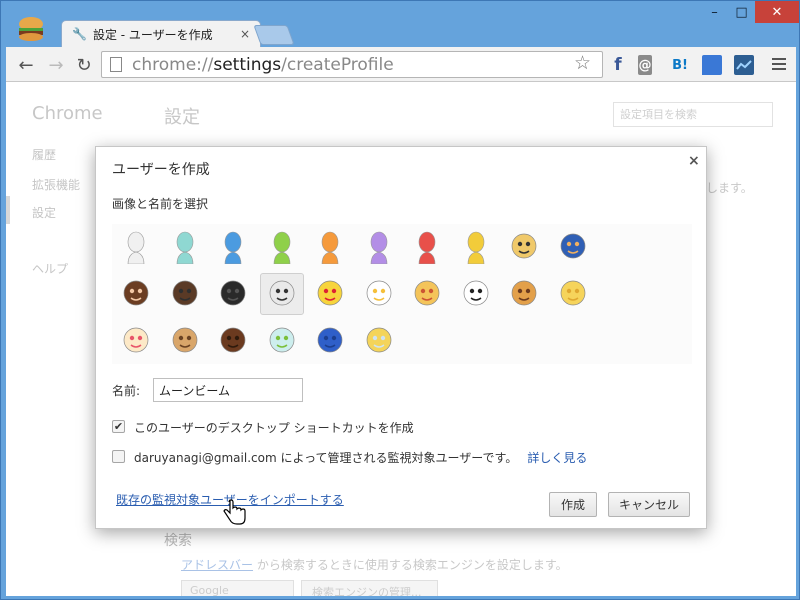 Image resolution: width=800 pixels, height=600 pixels. I want to click on dialog-close-icon: ×, so click(694, 161).